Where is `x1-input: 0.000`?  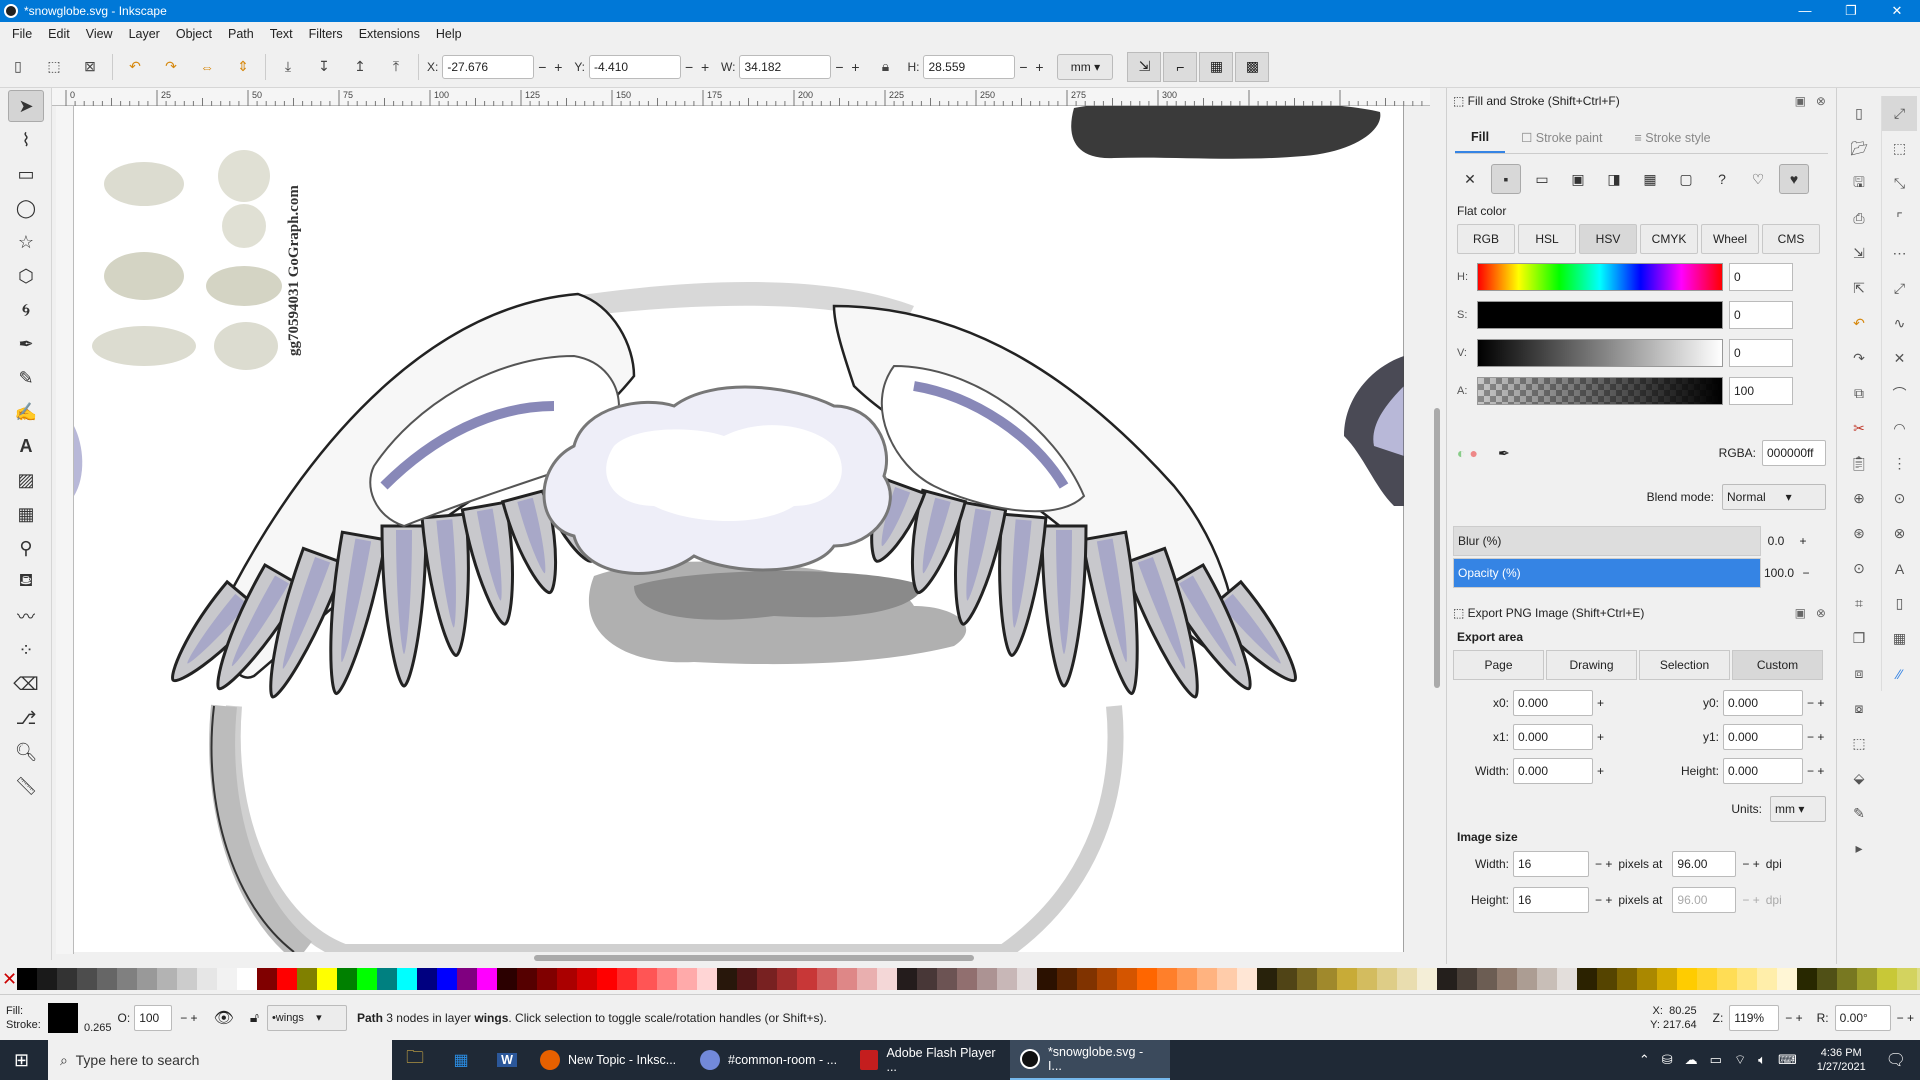 x1-input: 0.000 is located at coordinates (1553, 737).